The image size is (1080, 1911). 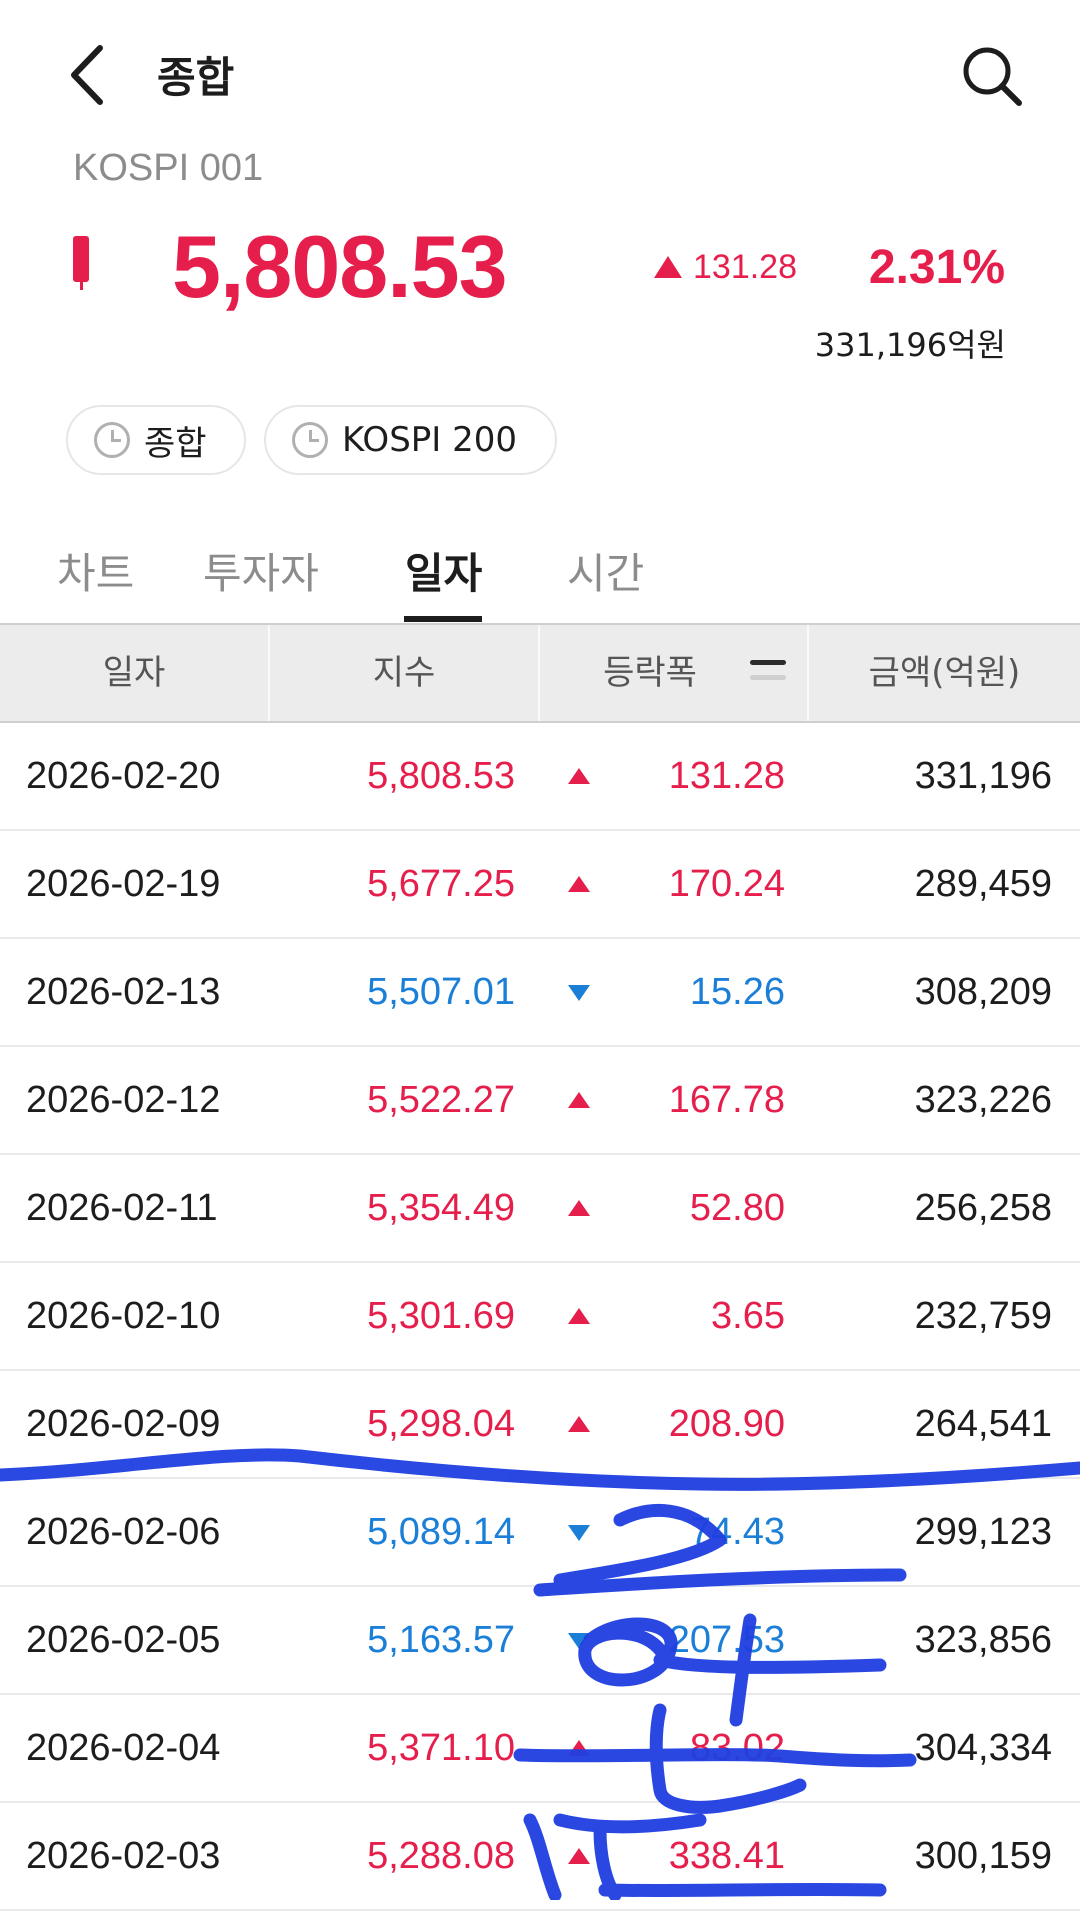 I want to click on index-change-percent: 2.31%, so click(x=936, y=267).